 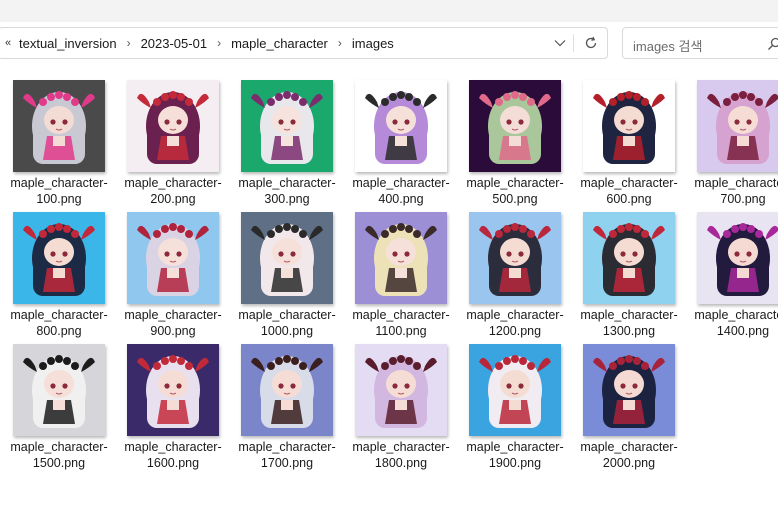 What do you see at coordinates (173, 191) in the screenshot?
I see `file-name: maple_character- 200.png` at bounding box center [173, 191].